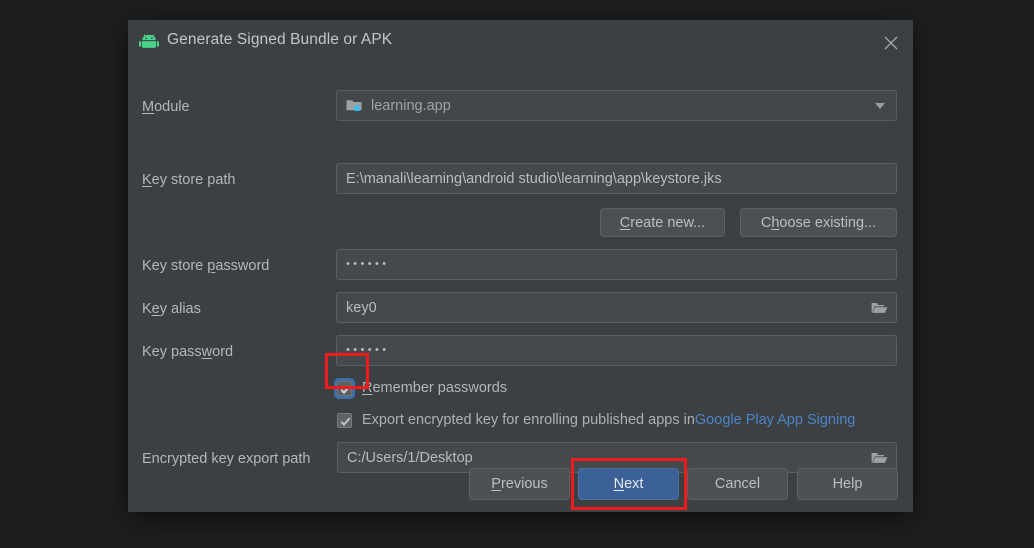 The width and height of the screenshot is (1034, 548). What do you see at coordinates (616, 105) in the screenshot?
I see `module-combobox: learning.app` at bounding box center [616, 105].